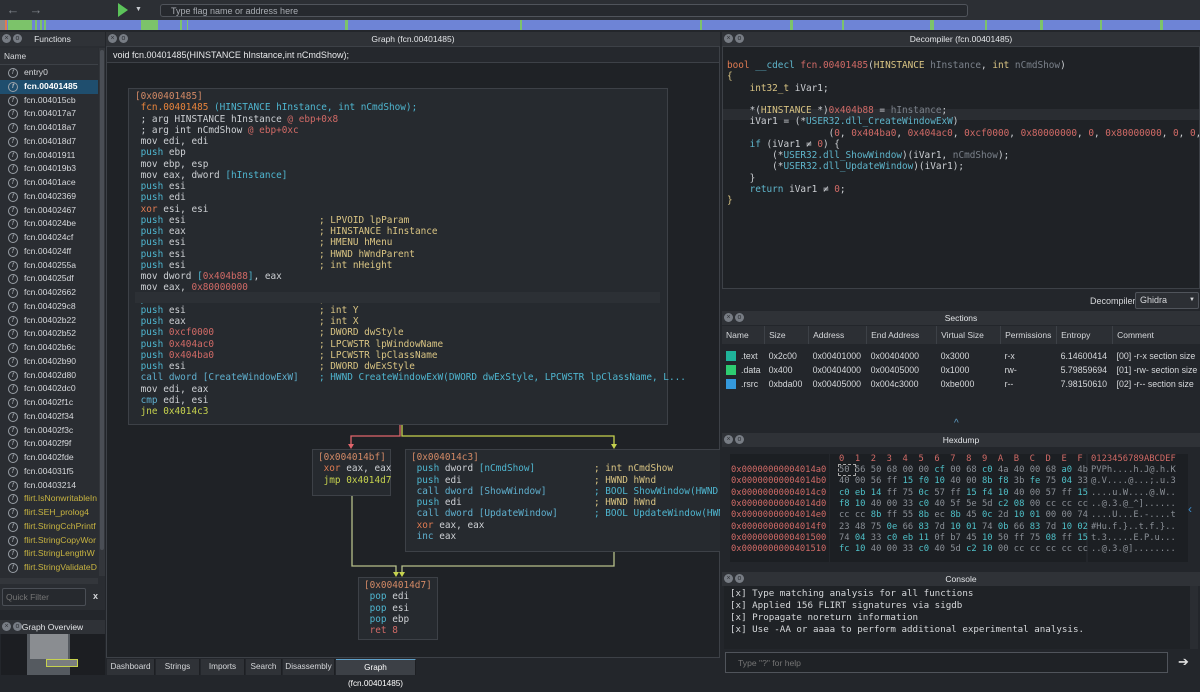 This screenshot has height=692, width=1200. I want to click on hex-byte: 57, so click(1054, 493).